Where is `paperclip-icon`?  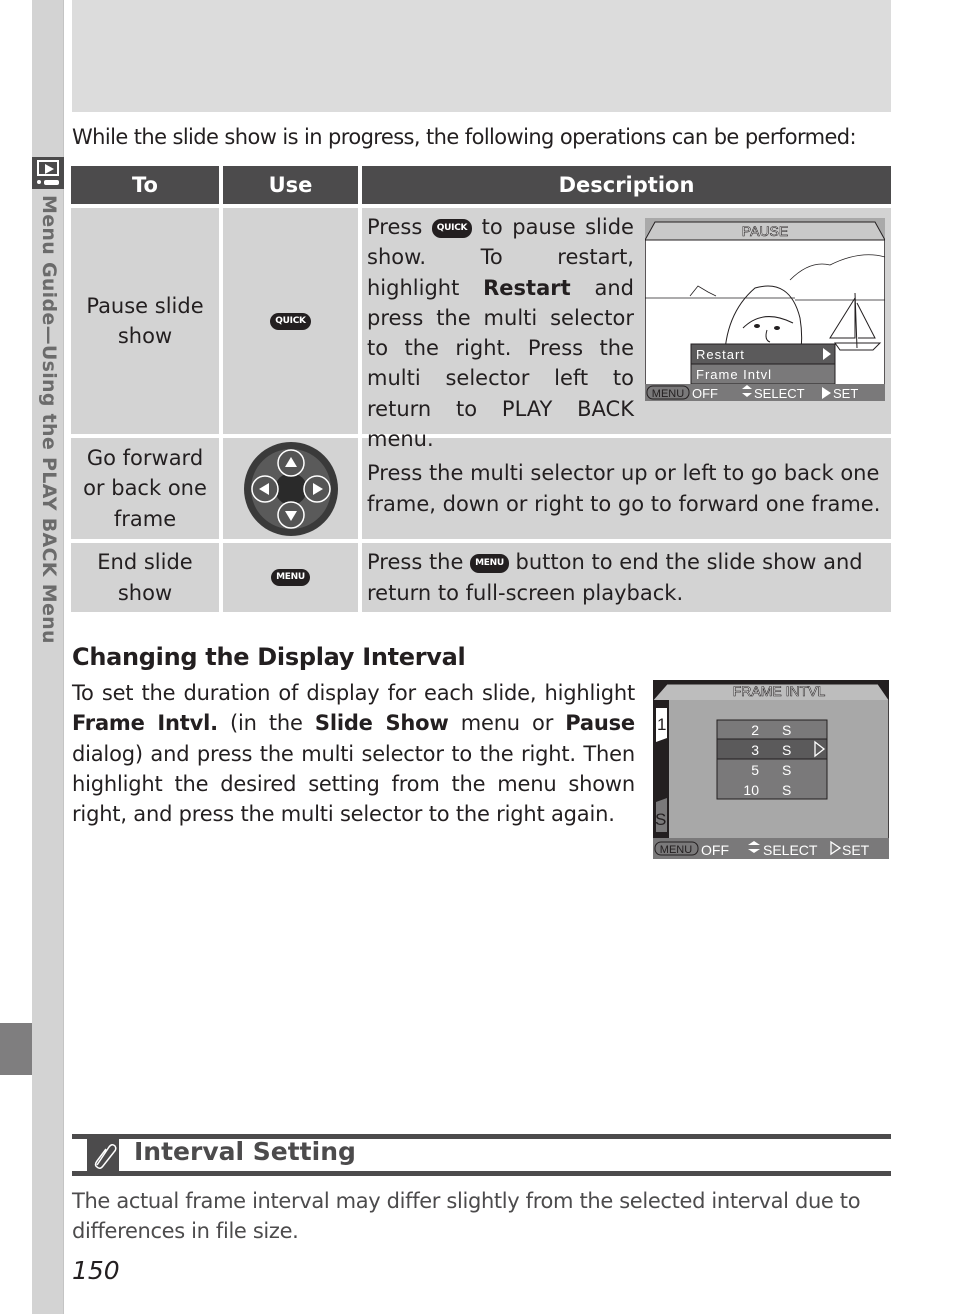
paperclip-icon is located at coordinates (103, 1155).